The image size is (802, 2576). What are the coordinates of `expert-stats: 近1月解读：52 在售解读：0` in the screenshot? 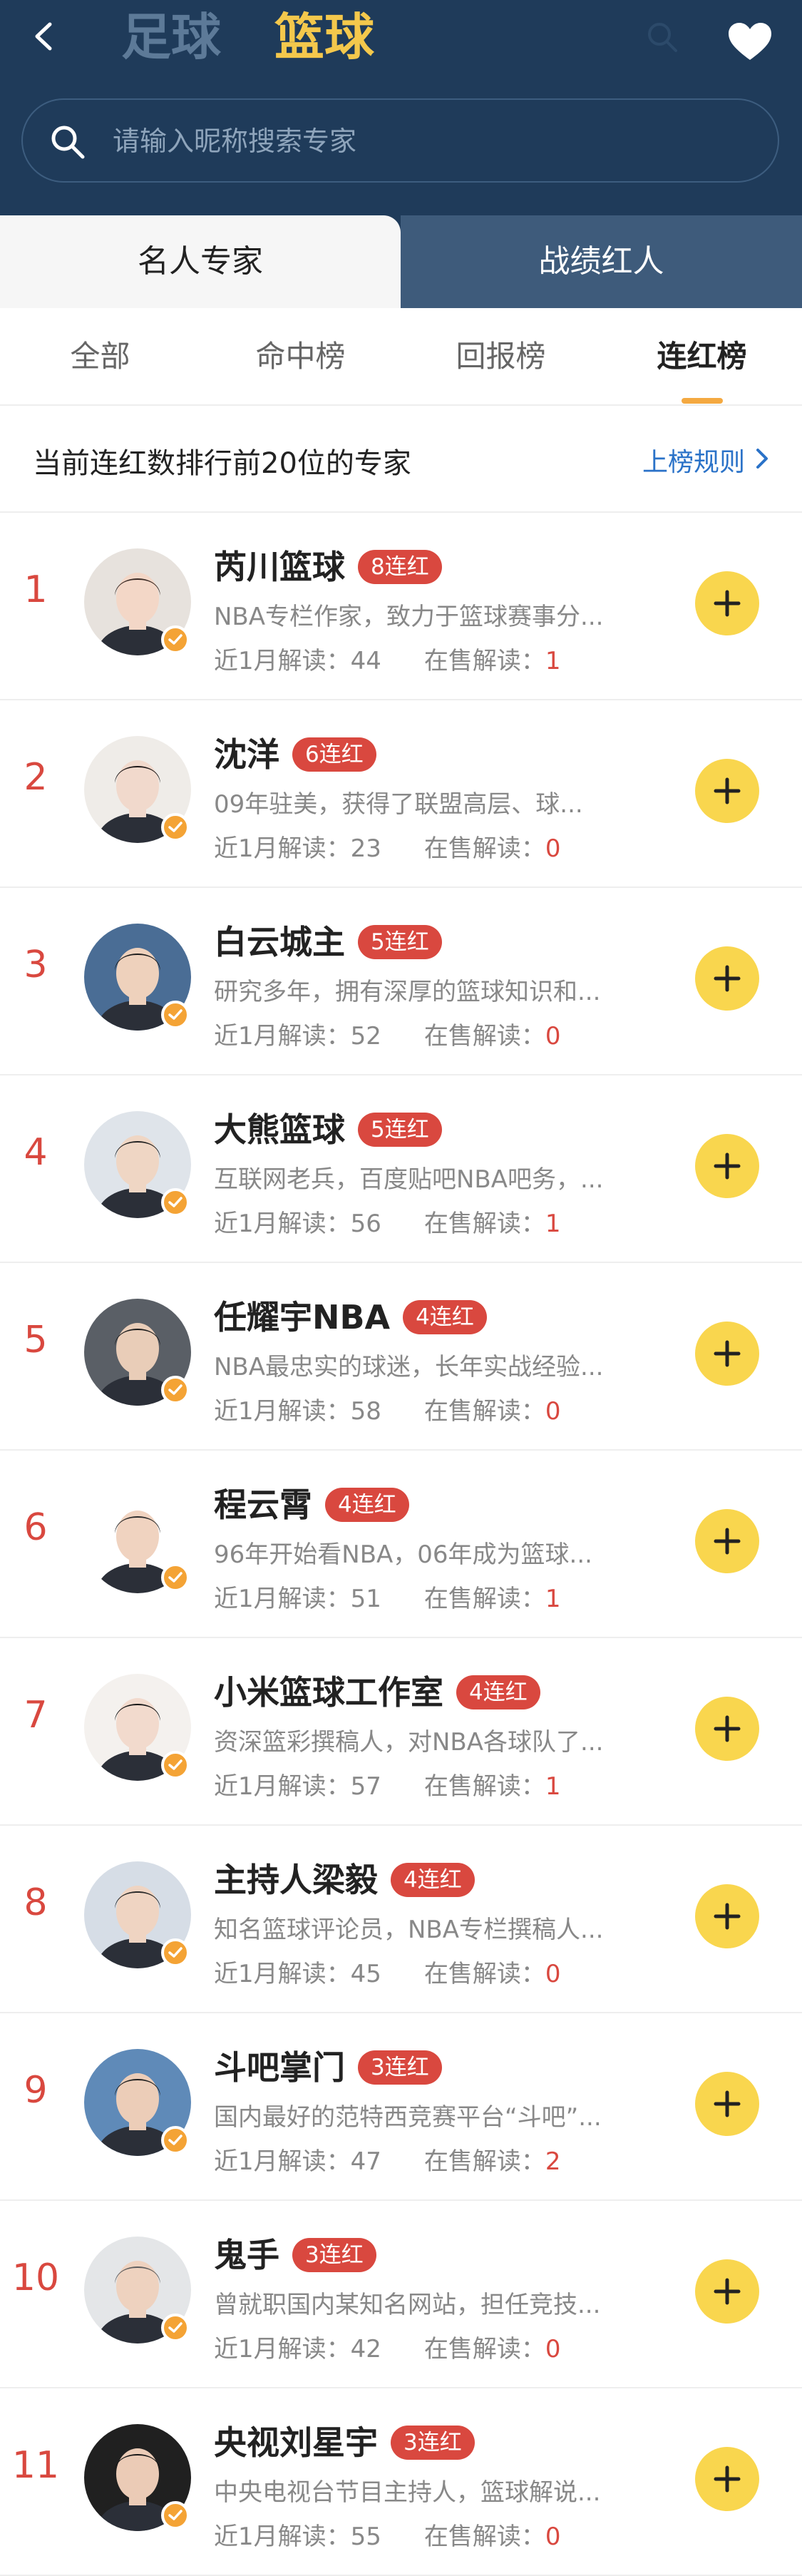 It's located at (387, 1033).